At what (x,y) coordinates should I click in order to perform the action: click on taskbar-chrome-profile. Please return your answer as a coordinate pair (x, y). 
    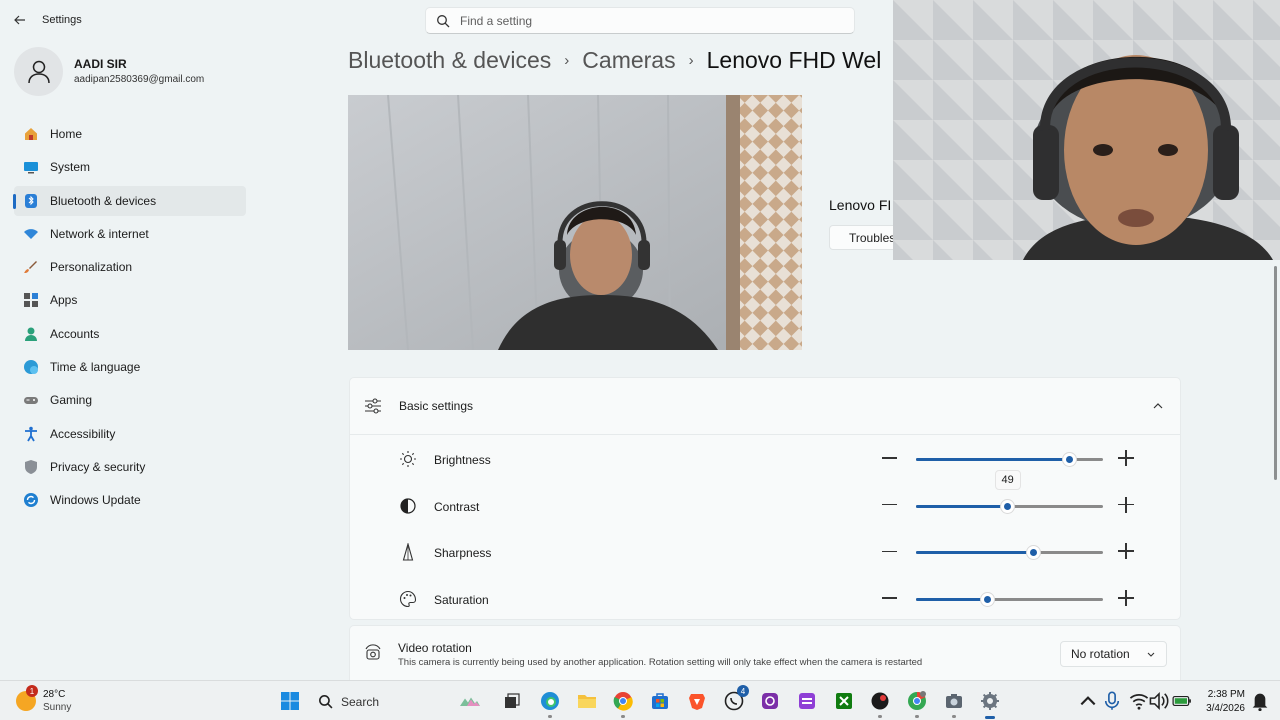
    Looking at the image, I should click on (917, 703).